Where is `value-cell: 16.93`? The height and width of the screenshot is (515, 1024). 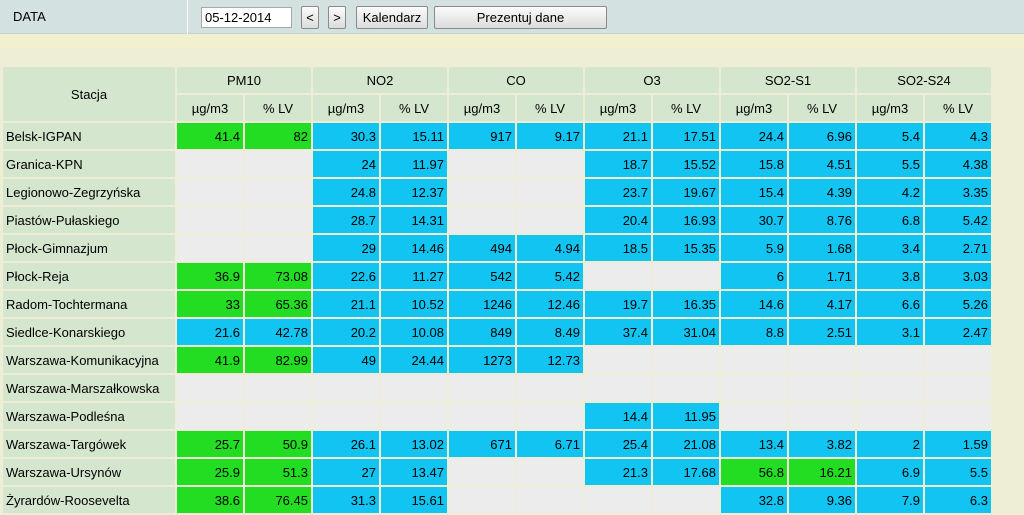
value-cell: 16.93 is located at coordinates (686, 220).